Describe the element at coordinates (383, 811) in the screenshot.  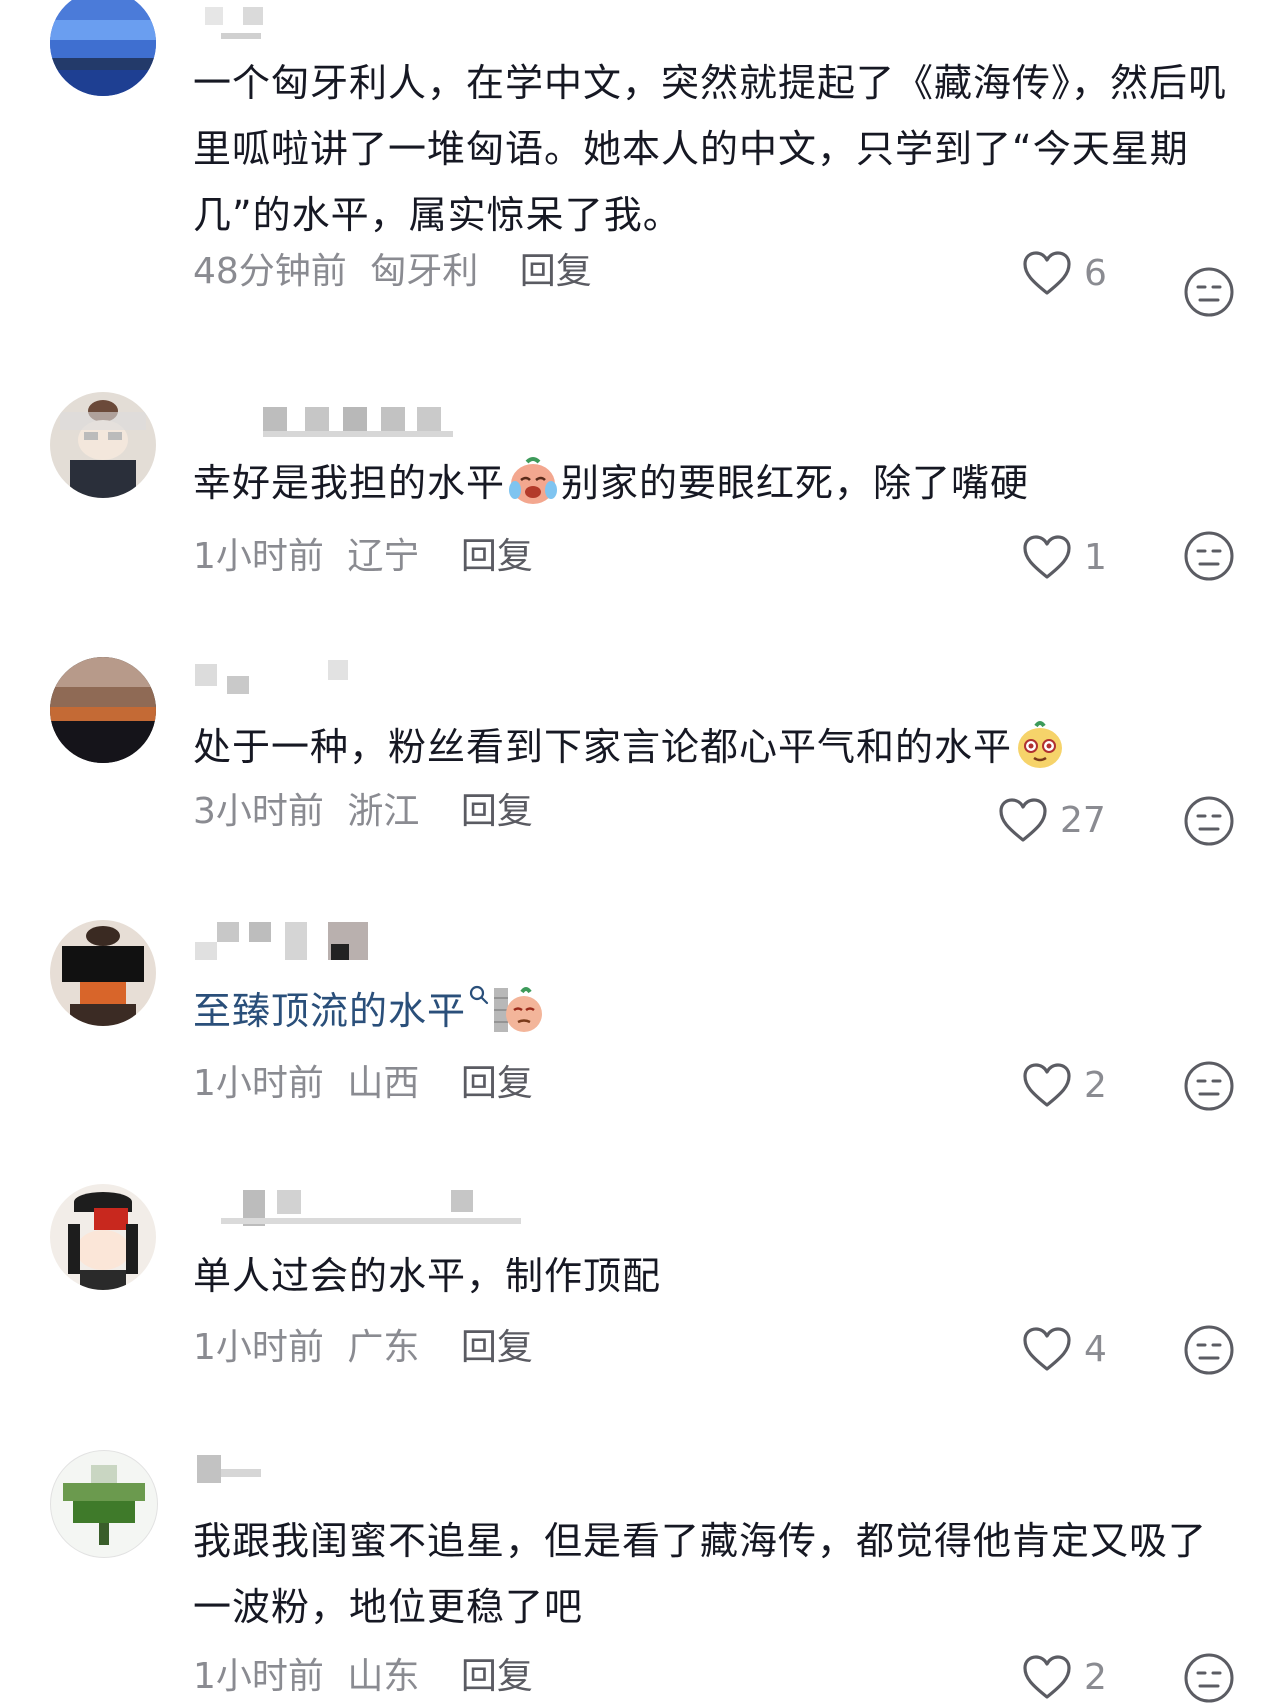
I see `comment-location: 浙江` at that location.